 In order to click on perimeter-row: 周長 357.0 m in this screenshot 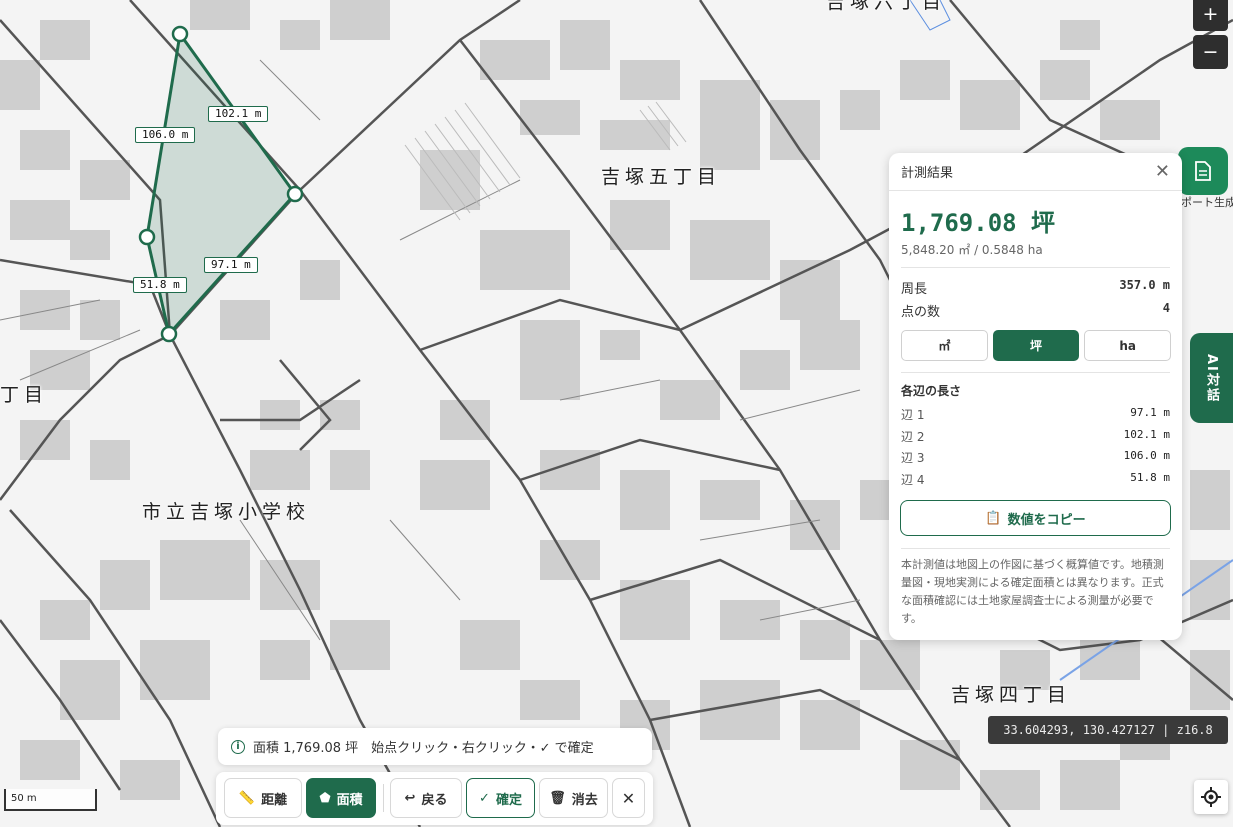, I will do `click(1035, 287)`.